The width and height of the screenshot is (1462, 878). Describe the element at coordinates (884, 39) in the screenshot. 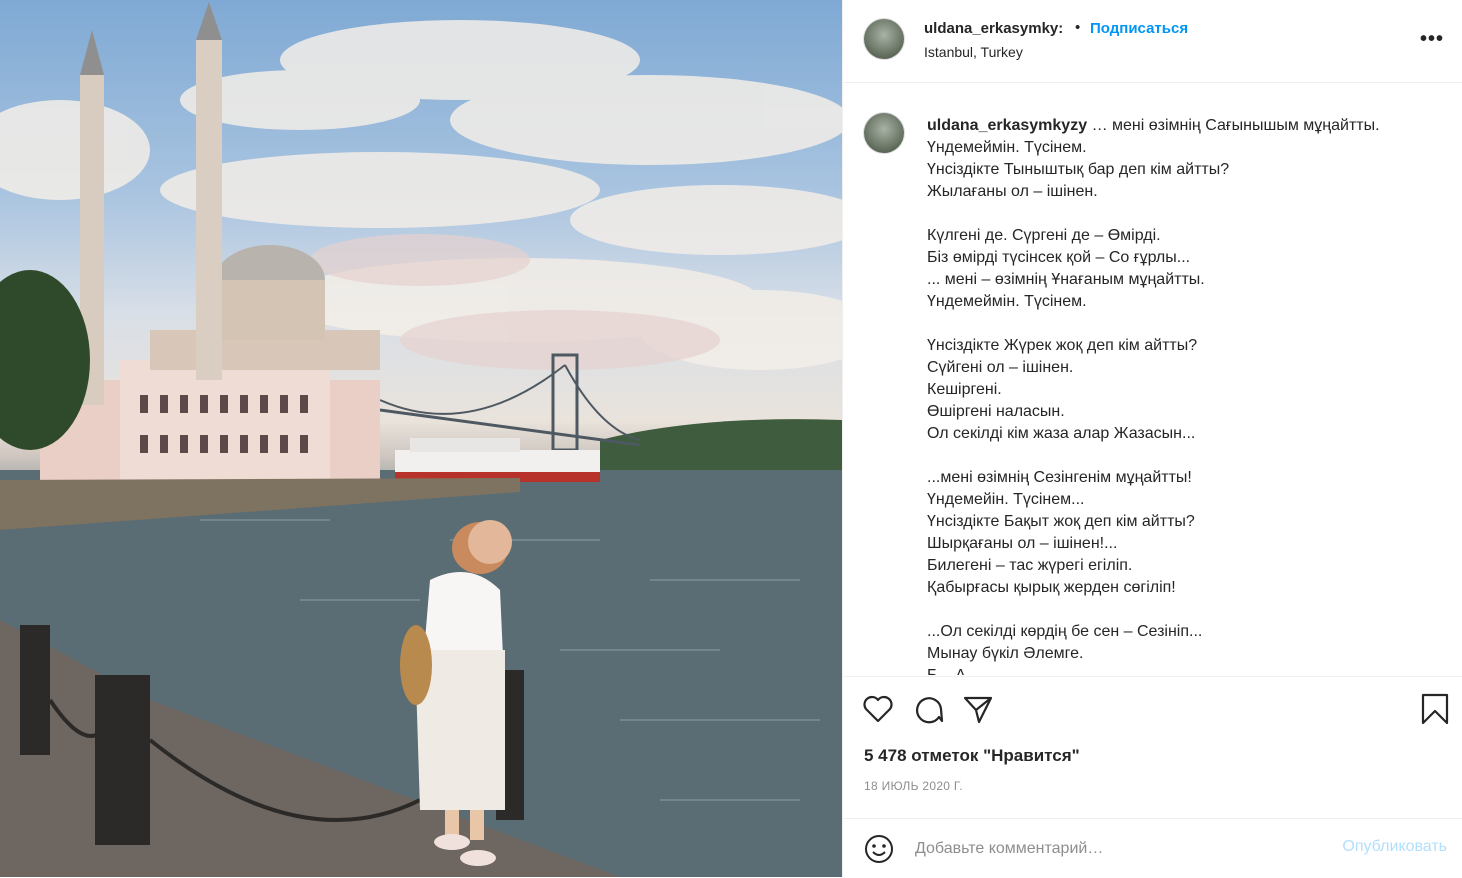

I see `author-avatar` at that location.